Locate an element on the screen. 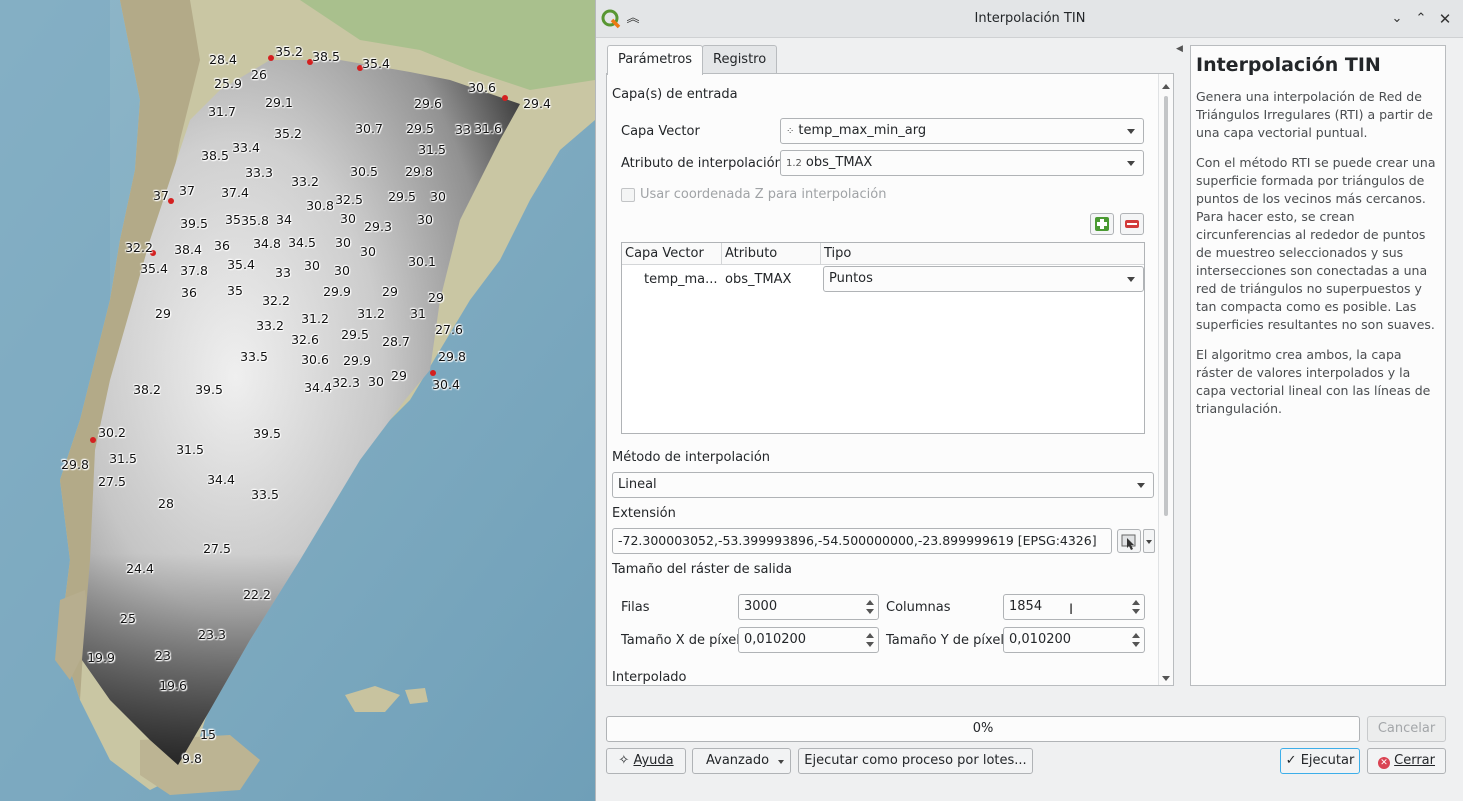  advanced-button-label: Avanzado is located at coordinates (738, 760).